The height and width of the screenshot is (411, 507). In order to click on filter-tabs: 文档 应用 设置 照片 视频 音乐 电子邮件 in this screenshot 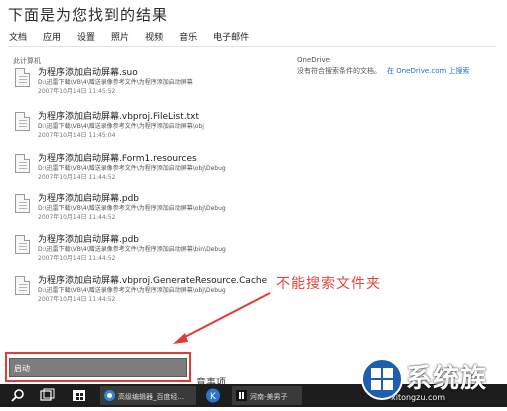, I will do `click(137, 36)`.